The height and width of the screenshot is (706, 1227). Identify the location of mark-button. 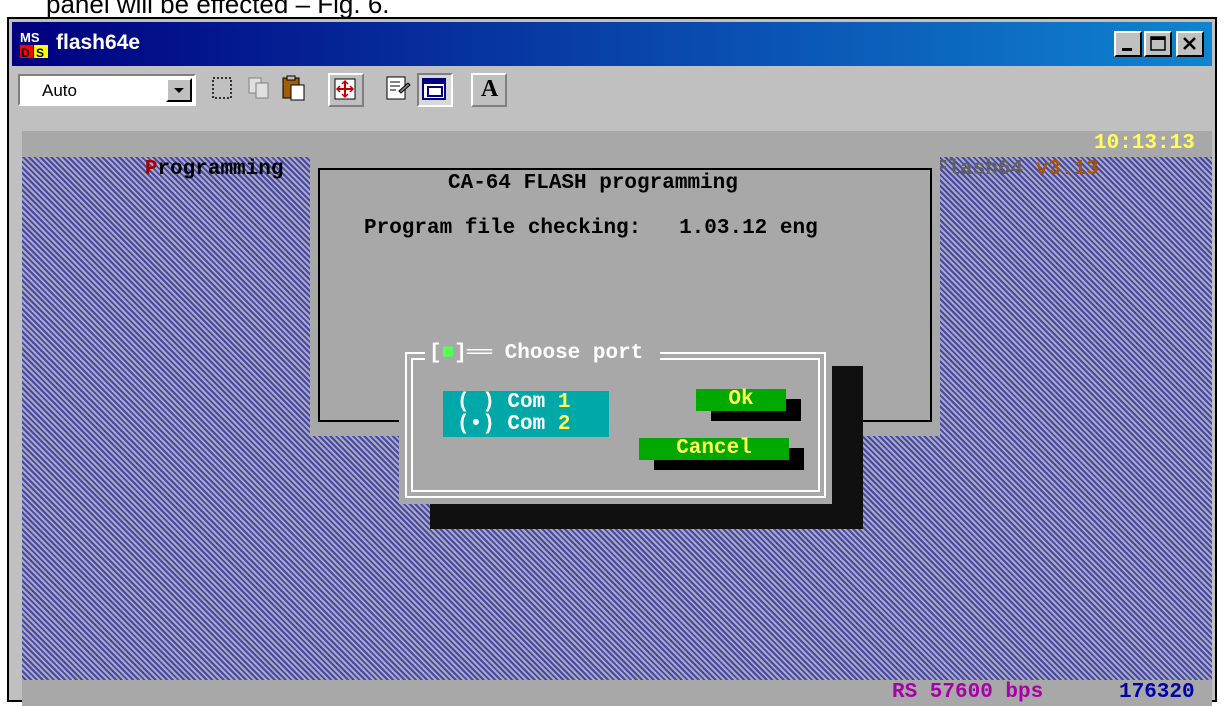
(224, 90).